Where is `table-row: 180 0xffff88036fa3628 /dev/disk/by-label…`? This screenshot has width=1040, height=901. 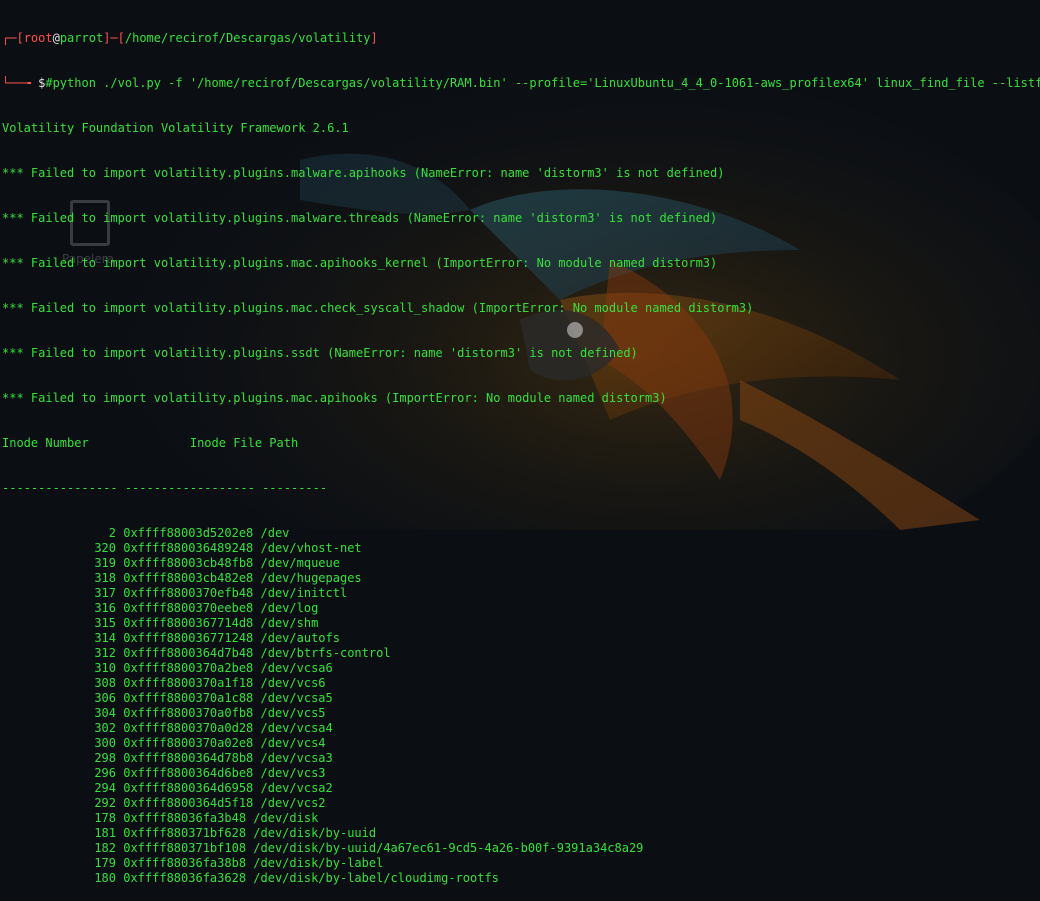 table-row: 180 0xffff88036fa3628 /dev/disk/by-label… is located at coordinates (521, 878).